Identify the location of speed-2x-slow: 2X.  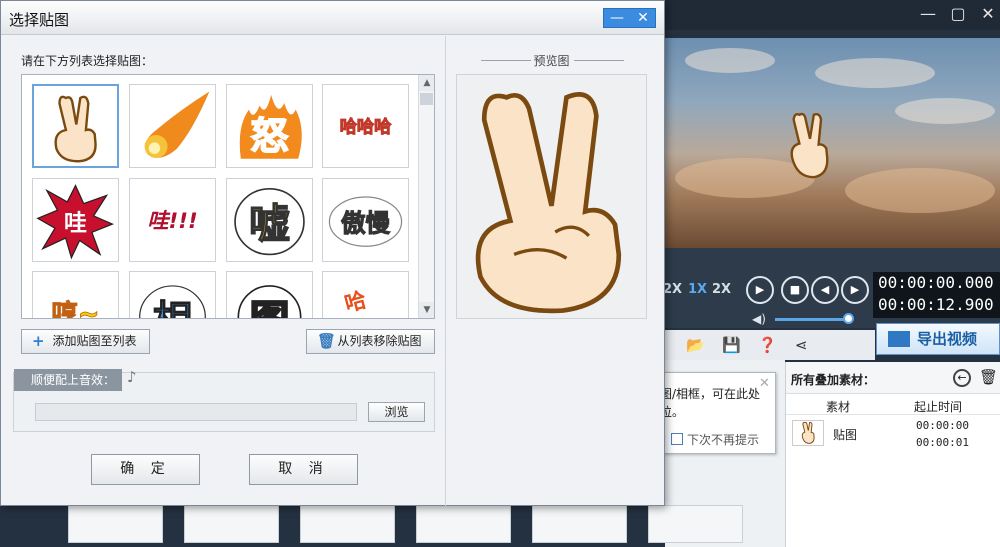
(672, 289).